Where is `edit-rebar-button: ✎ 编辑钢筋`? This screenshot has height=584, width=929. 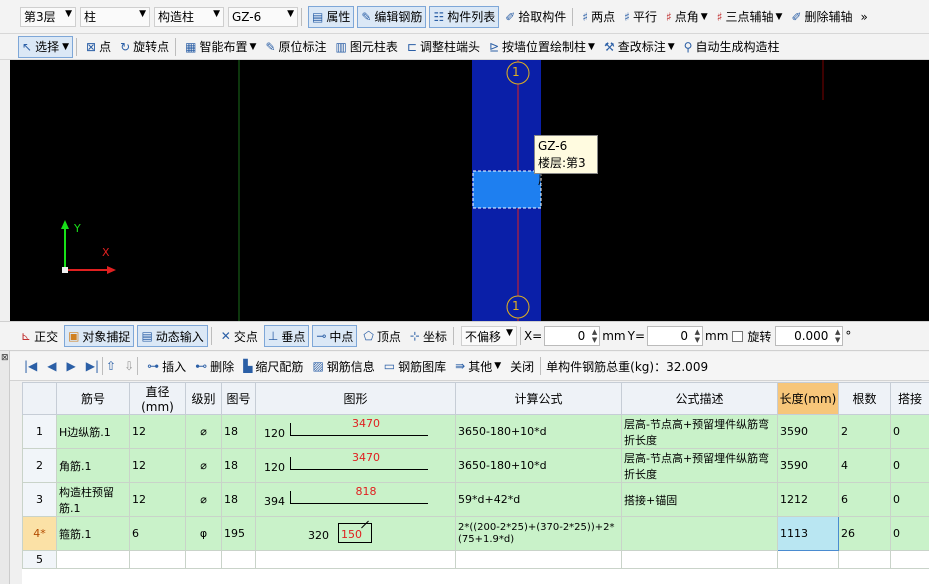
edit-rebar-button: ✎ 编辑钢筋 is located at coordinates (392, 16).